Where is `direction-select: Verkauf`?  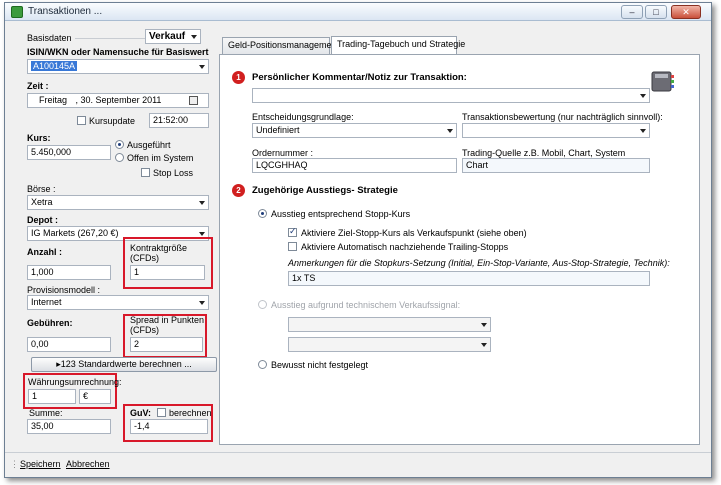 direction-select: Verkauf is located at coordinates (173, 36).